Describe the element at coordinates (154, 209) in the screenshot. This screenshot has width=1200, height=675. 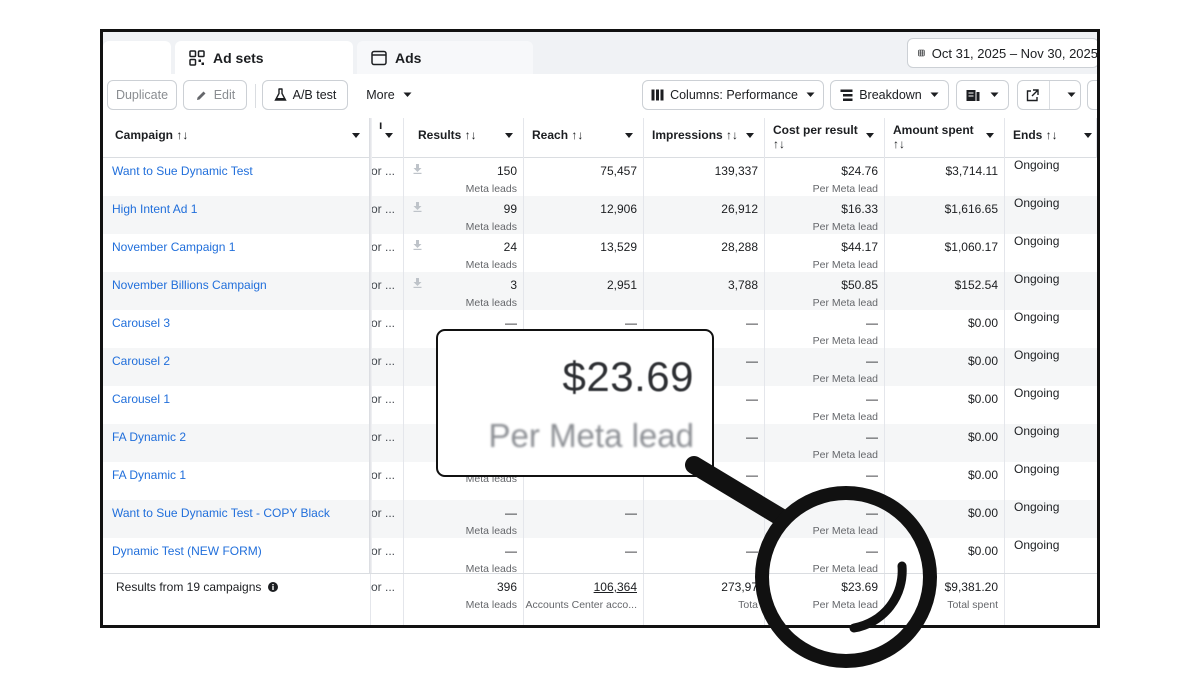
I see `campaign-name-link: High Intent Ad 1` at that location.